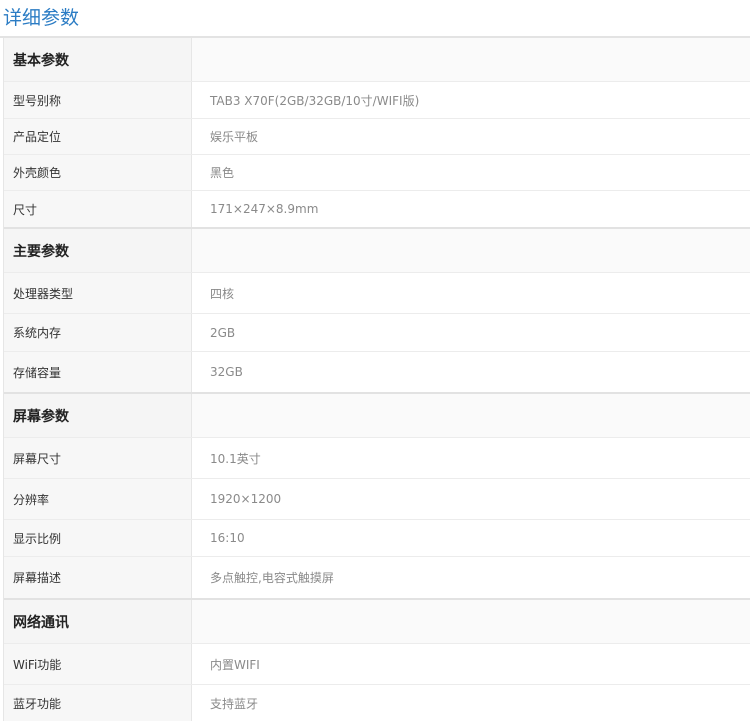  Describe the element at coordinates (471, 372) in the screenshot. I see `spec-value: 32GB` at that location.